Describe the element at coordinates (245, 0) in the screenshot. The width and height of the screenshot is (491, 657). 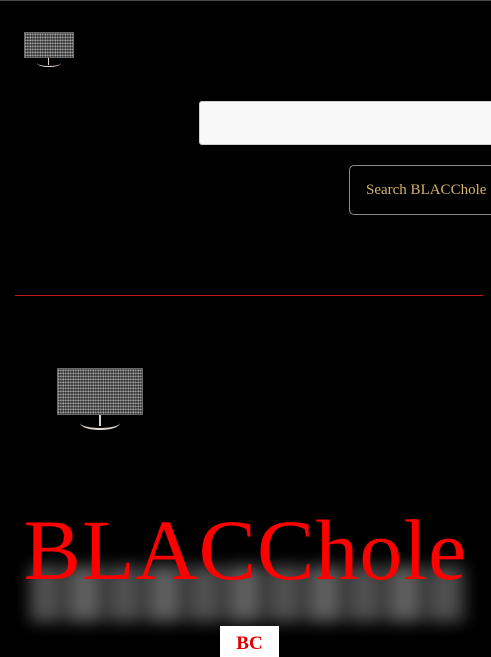
I see `top-border` at that location.